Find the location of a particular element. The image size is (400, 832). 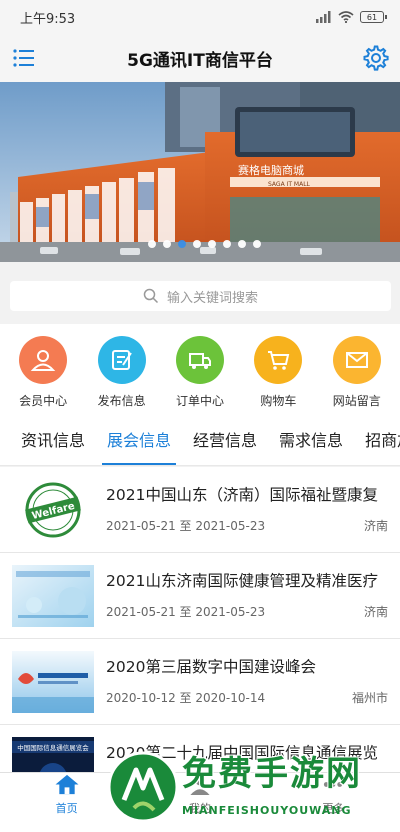

watermark: 免费手游网 MIANFEISHOUYOUWANG is located at coordinates (250, 786).